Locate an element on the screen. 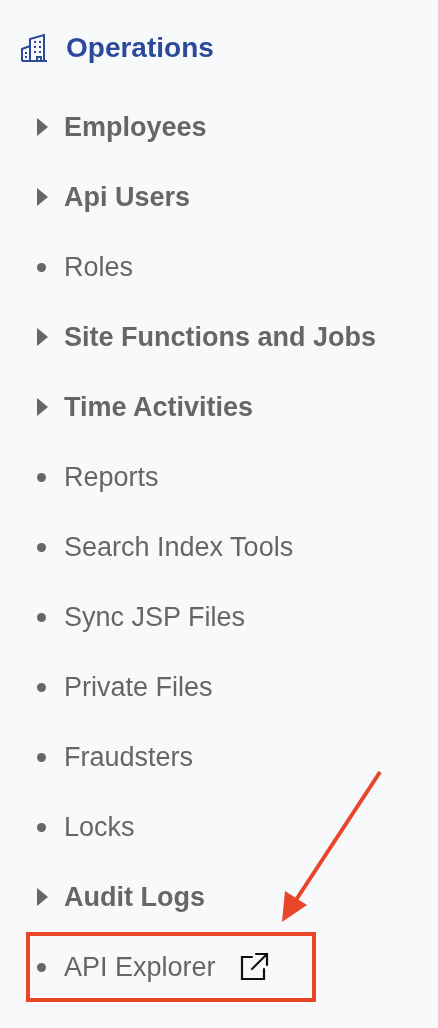  menu-link: Roles is located at coordinates (99, 267).